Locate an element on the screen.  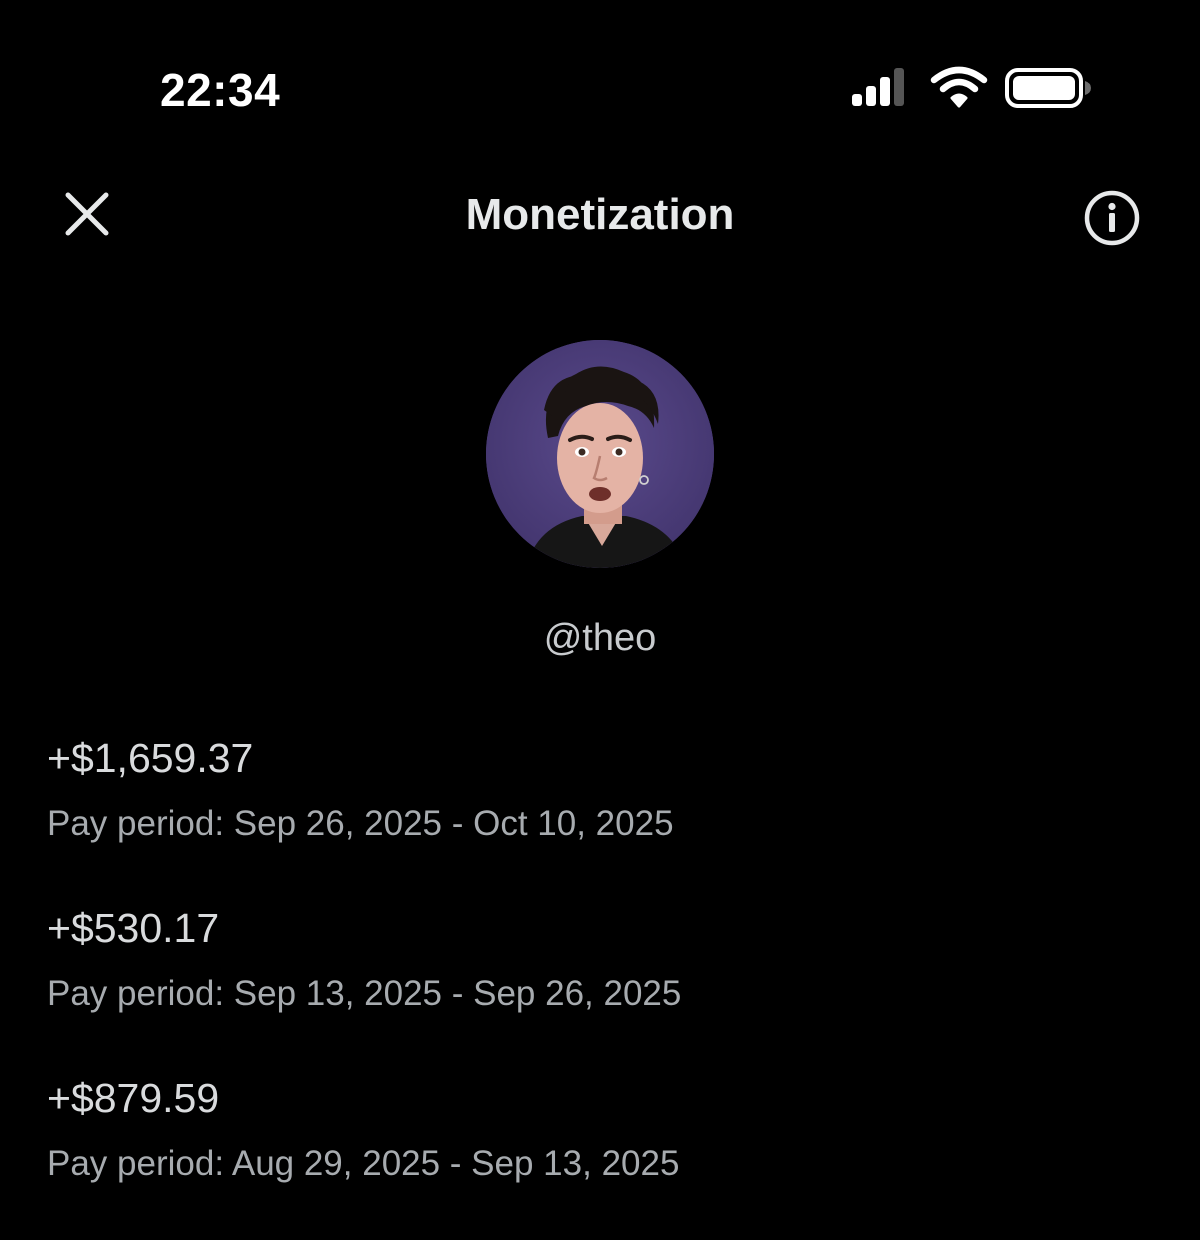
payout-amount: +$879.59 is located at coordinates (133, 1098).